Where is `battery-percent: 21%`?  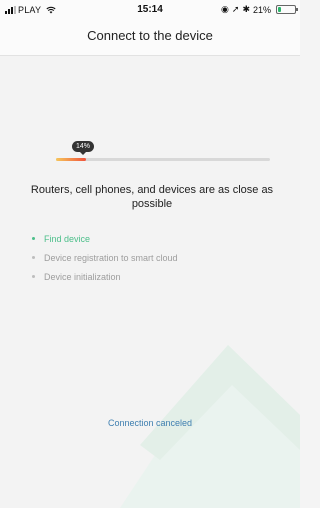
battery-percent: 21% is located at coordinates (261, 9).